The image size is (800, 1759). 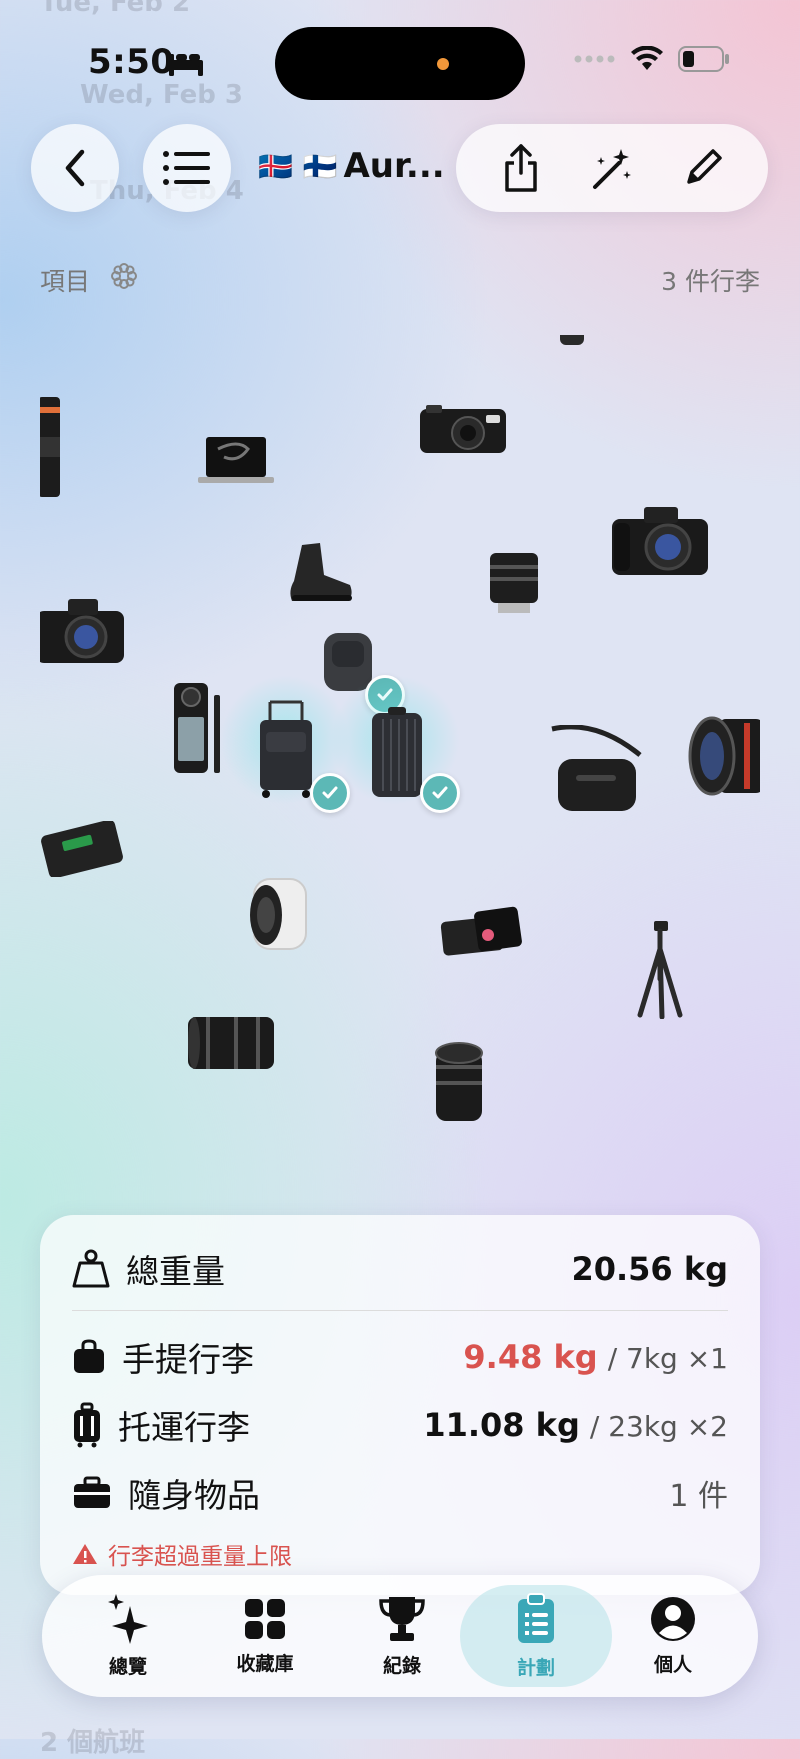 What do you see at coordinates (298, 166) in the screenshot?
I see `trip-flags: 🇮🇸 🇫🇮` at bounding box center [298, 166].